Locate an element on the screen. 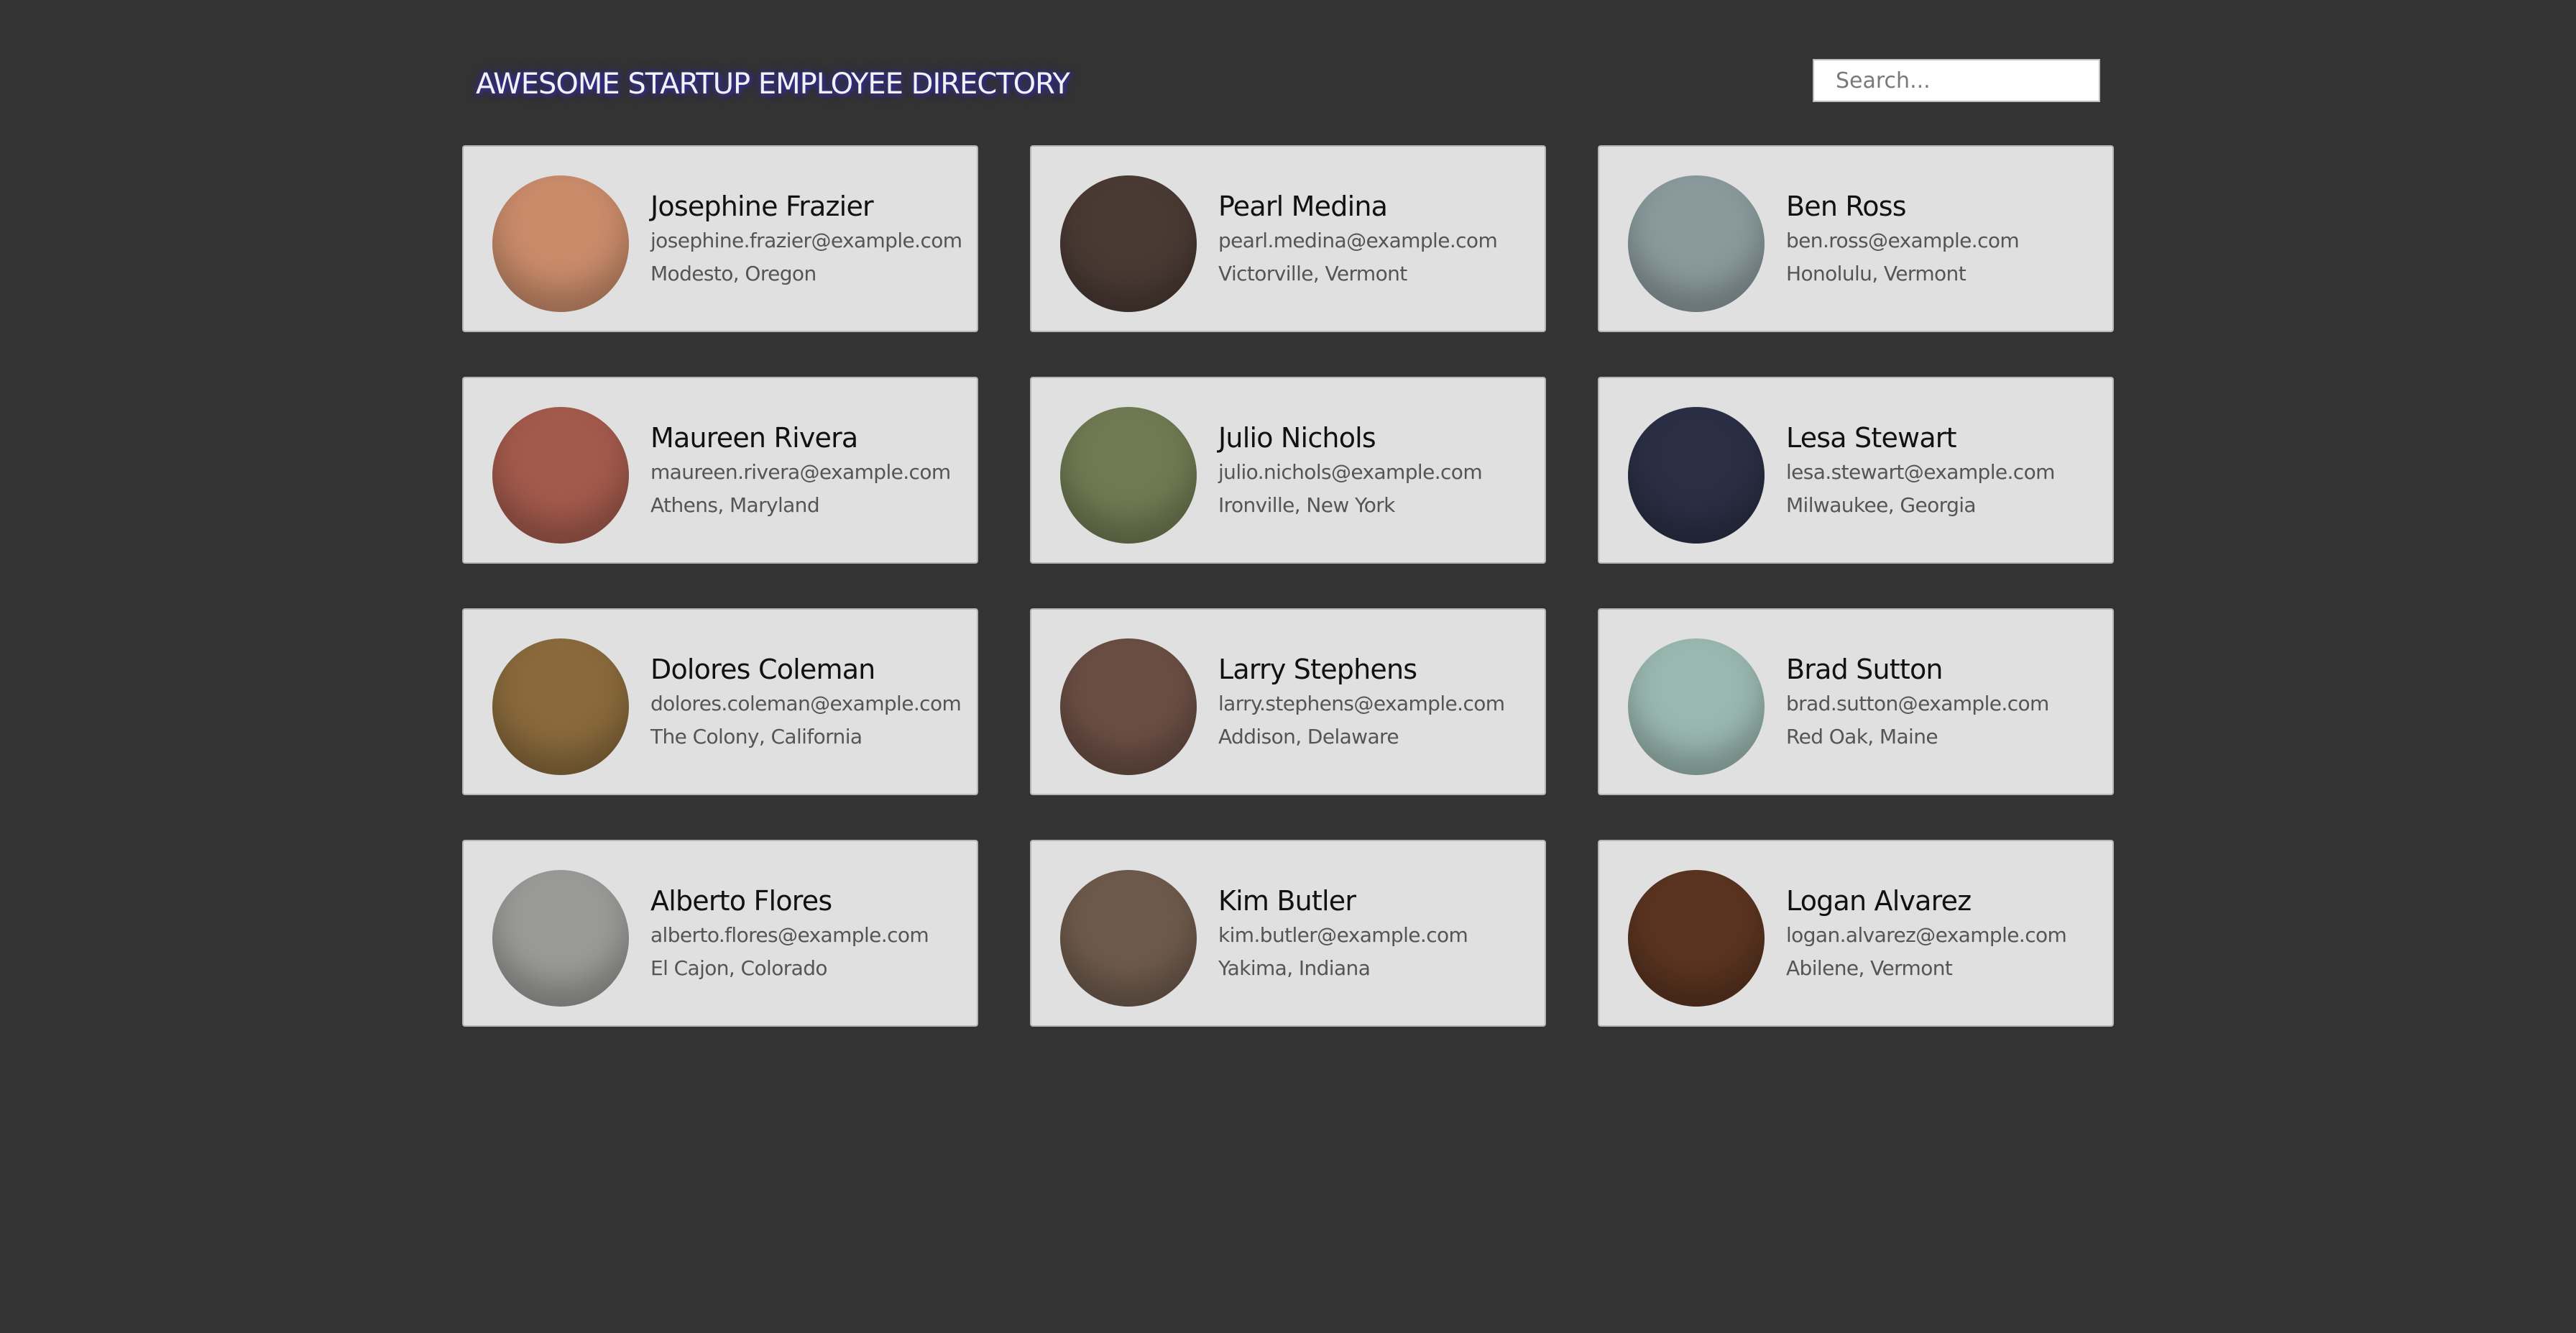 The height and width of the screenshot is (1333, 2576). employee-name: Julio Nichols is located at coordinates (1297, 438).